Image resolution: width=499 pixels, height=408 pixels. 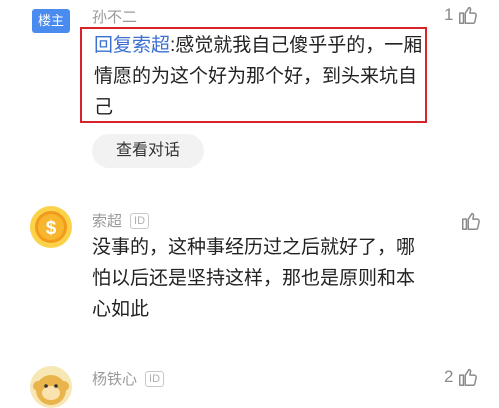 I want to click on username-yangtiexin: 杨铁心, so click(x=114, y=379).